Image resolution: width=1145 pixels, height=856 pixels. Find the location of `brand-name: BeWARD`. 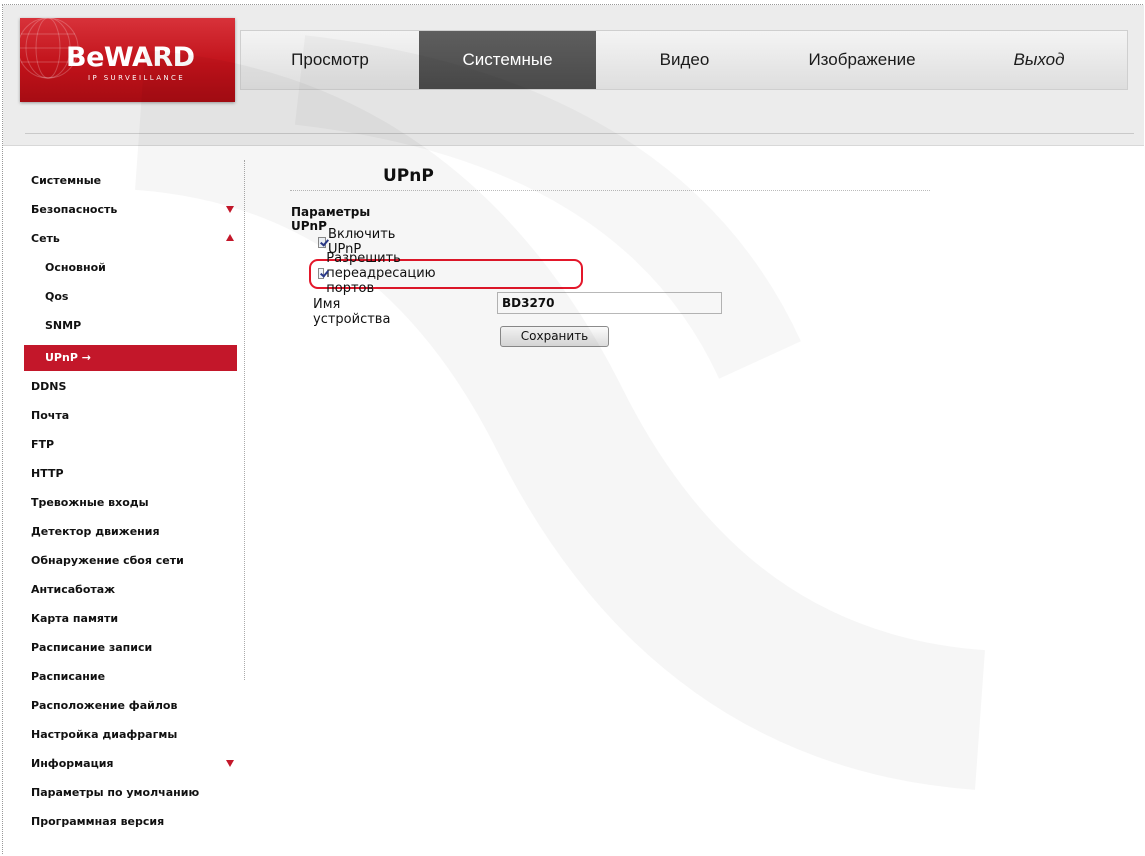

brand-name: BeWARD is located at coordinates (130, 57).